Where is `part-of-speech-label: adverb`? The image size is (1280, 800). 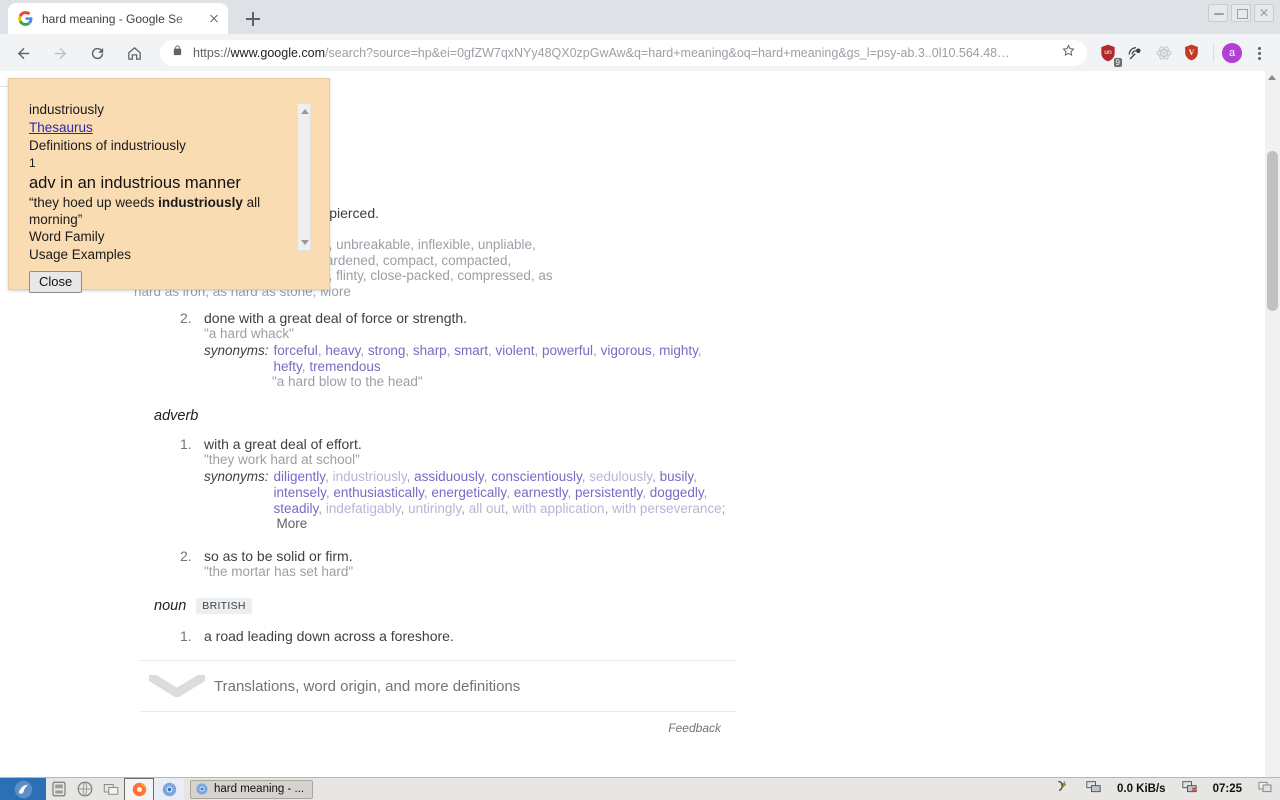 part-of-speech-label: adverb is located at coordinates (176, 416).